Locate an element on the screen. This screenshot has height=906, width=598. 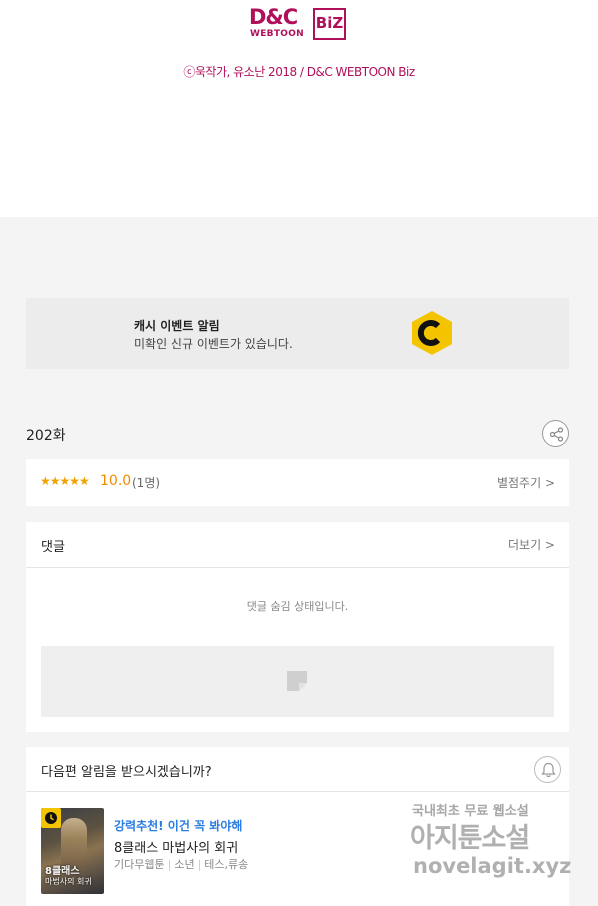
wait-free-badge is located at coordinates (51, 818).